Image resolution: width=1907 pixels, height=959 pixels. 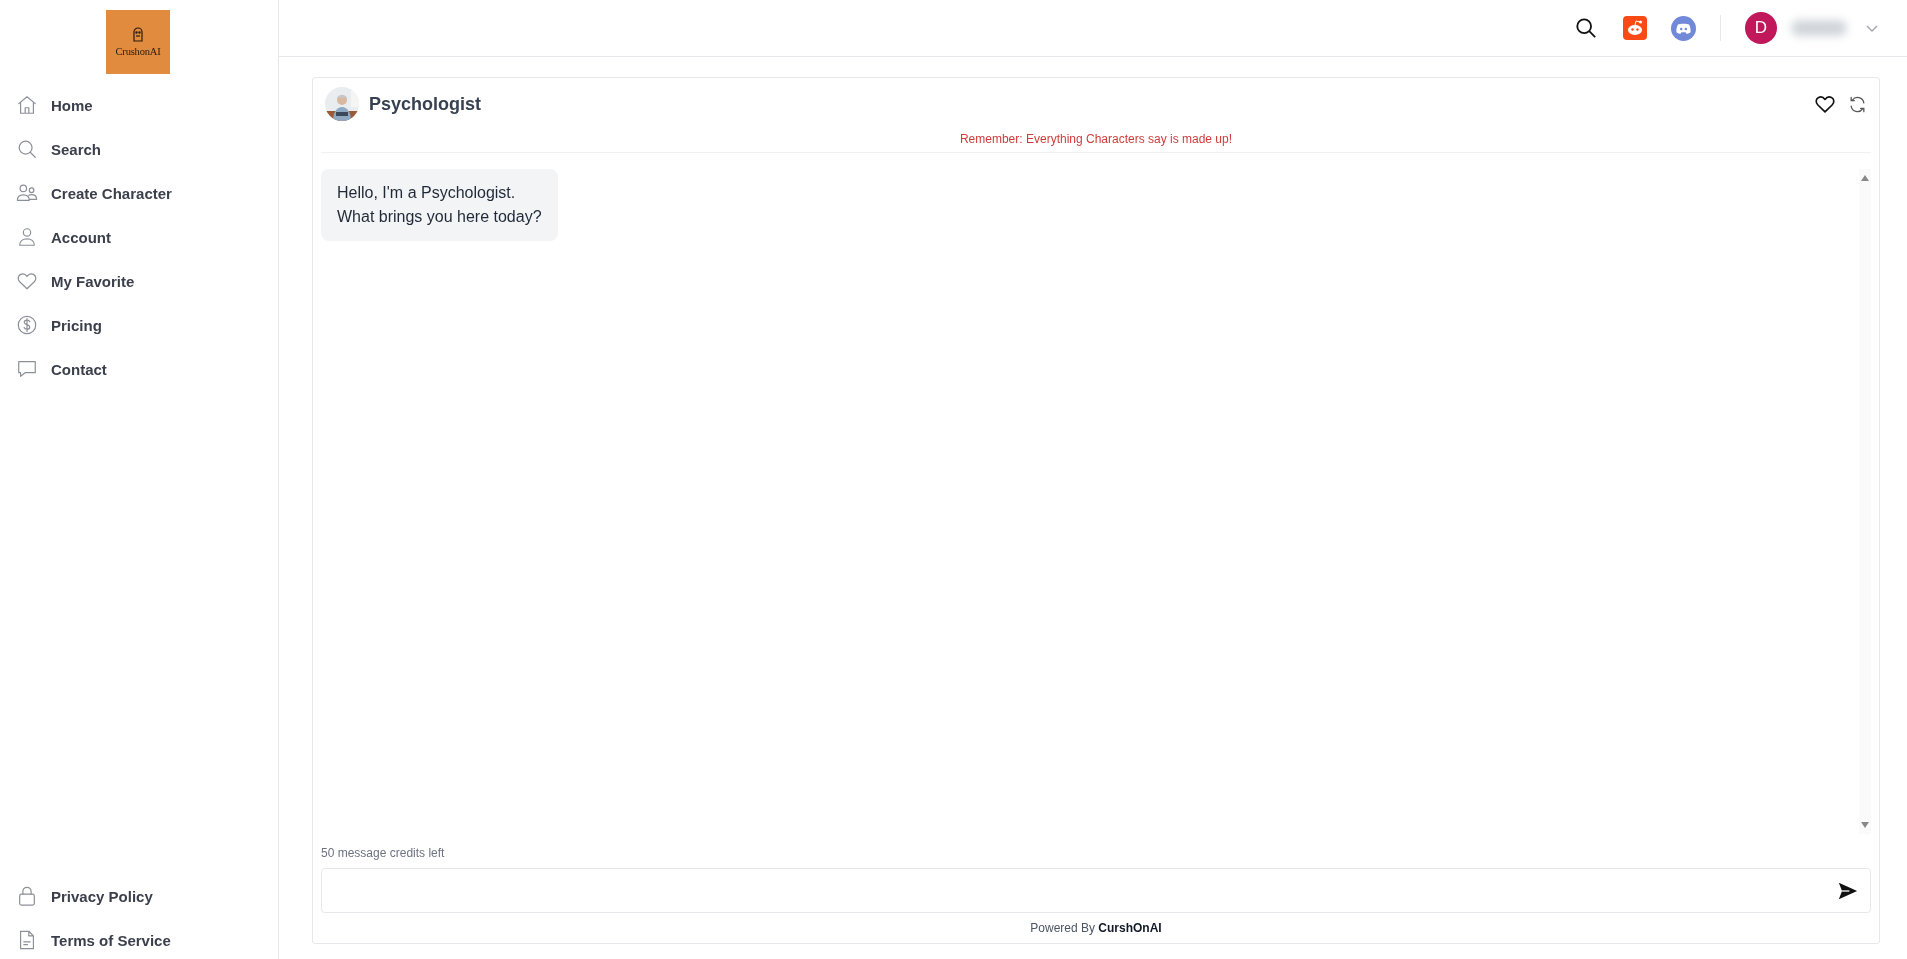 What do you see at coordinates (1819, 28) in the screenshot?
I see `redacted-username` at bounding box center [1819, 28].